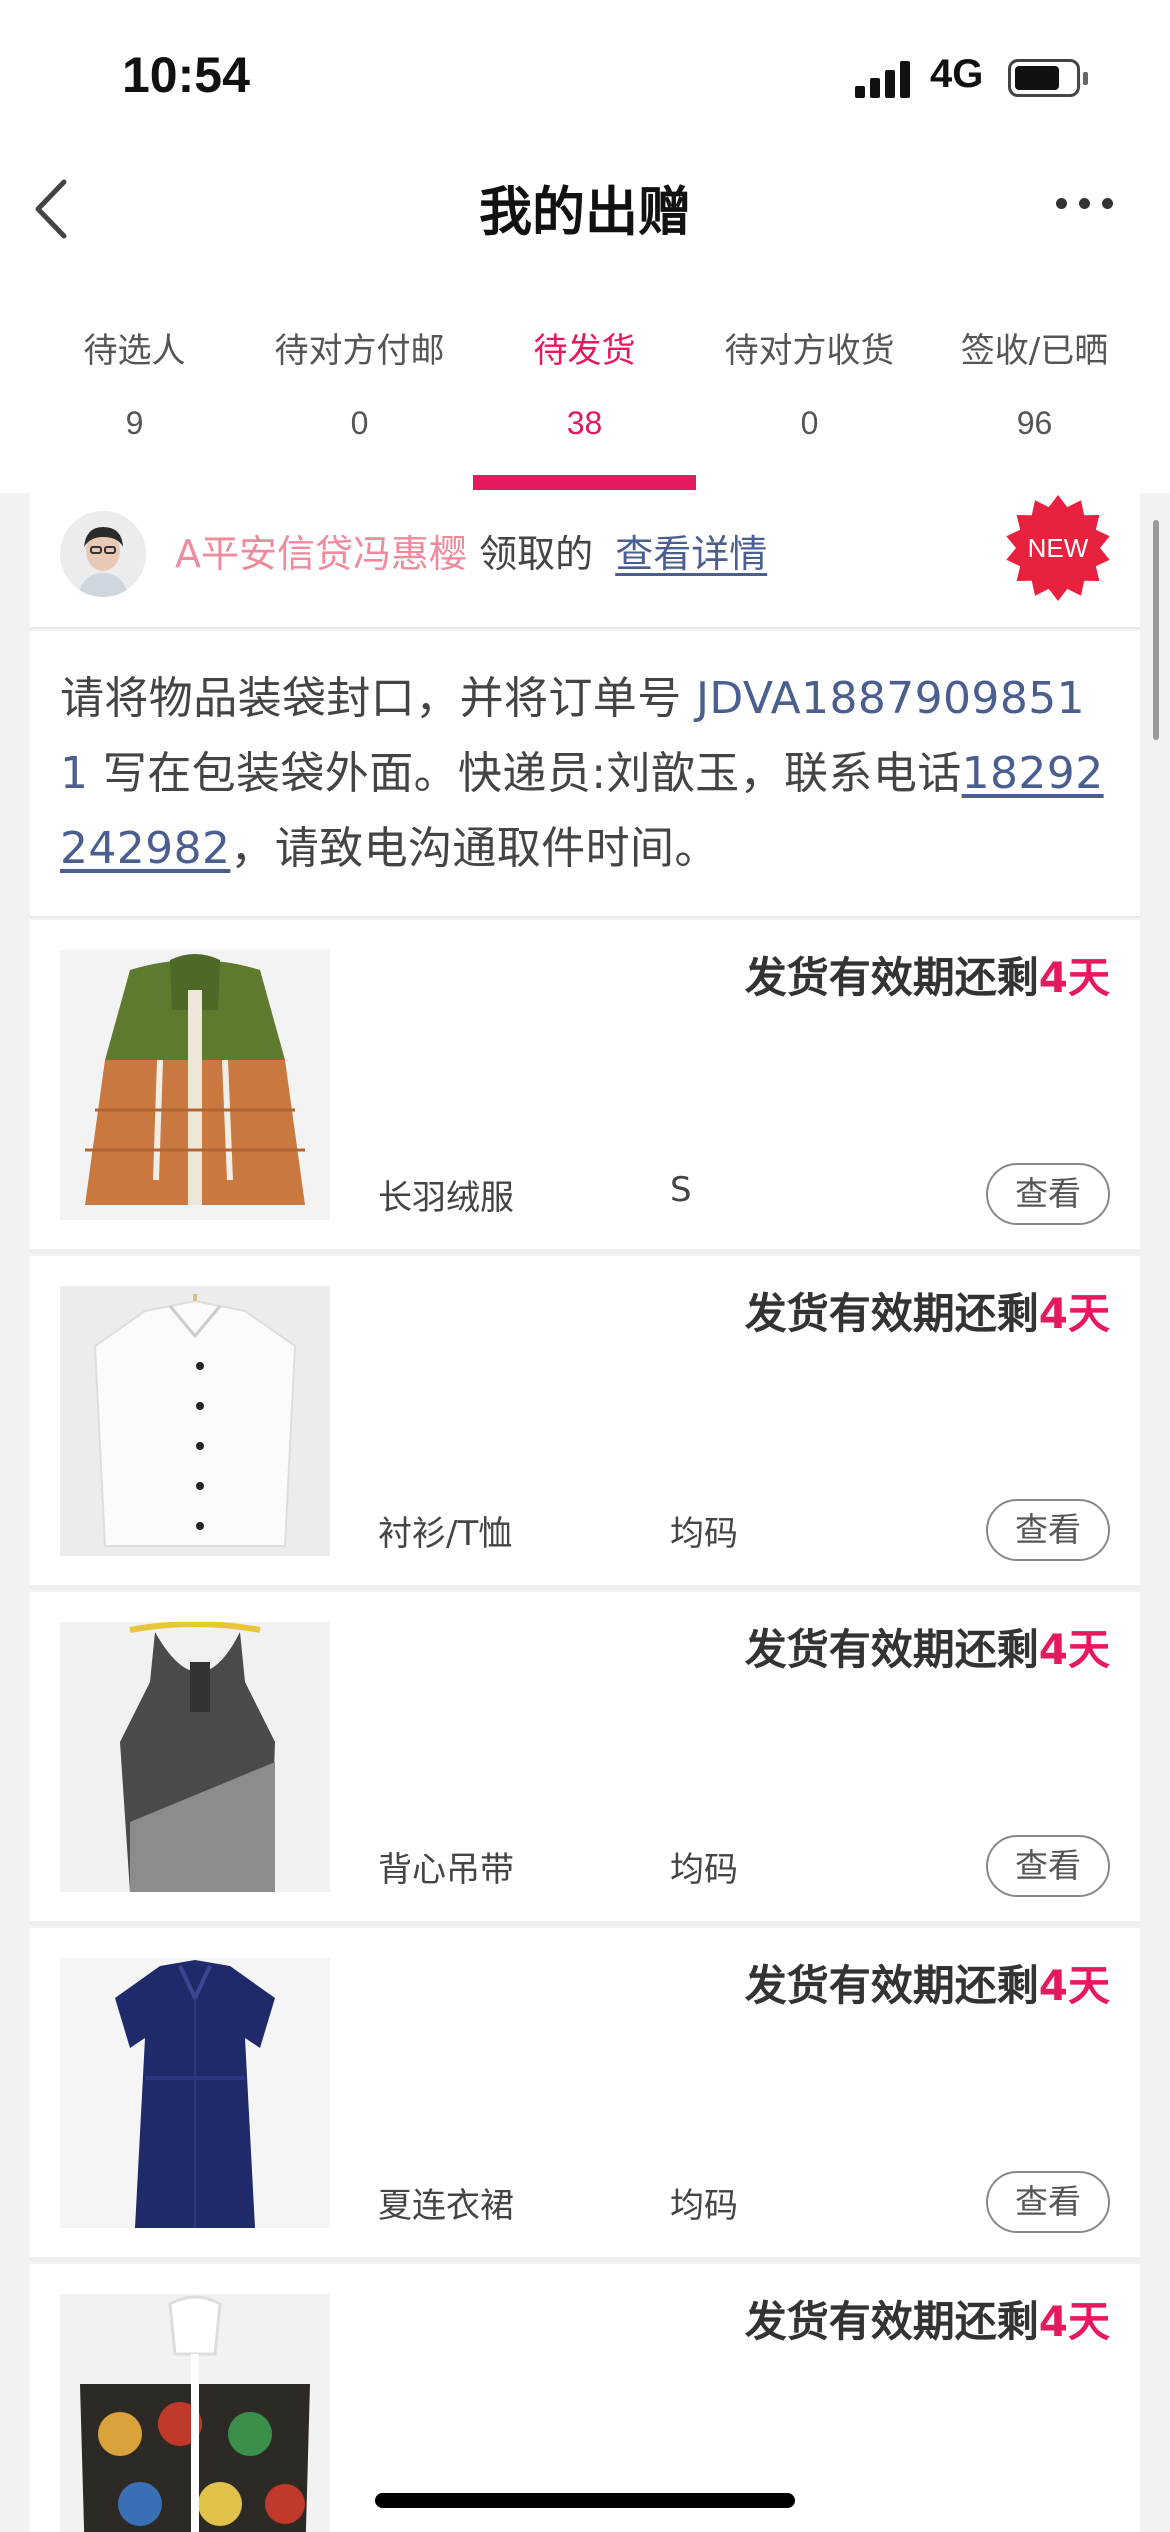 This screenshot has height=2532, width=1170. What do you see at coordinates (957, 74) in the screenshot?
I see `network-type: 4G` at bounding box center [957, 74].